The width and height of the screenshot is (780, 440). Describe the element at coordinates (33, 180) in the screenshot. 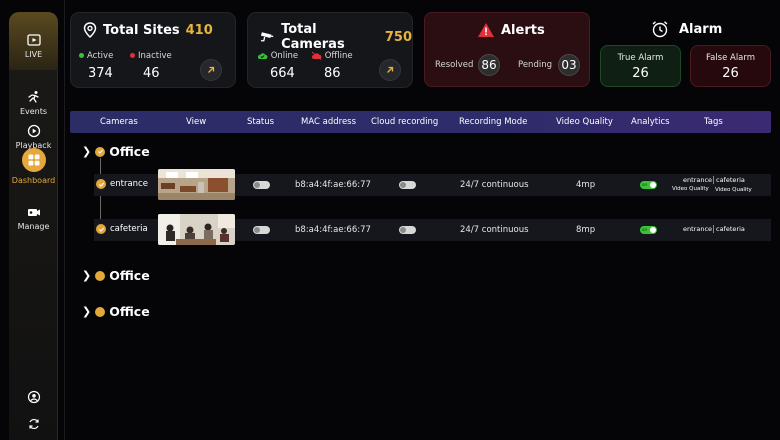

I see `sidebar-item-label: Dashboard` at that location.